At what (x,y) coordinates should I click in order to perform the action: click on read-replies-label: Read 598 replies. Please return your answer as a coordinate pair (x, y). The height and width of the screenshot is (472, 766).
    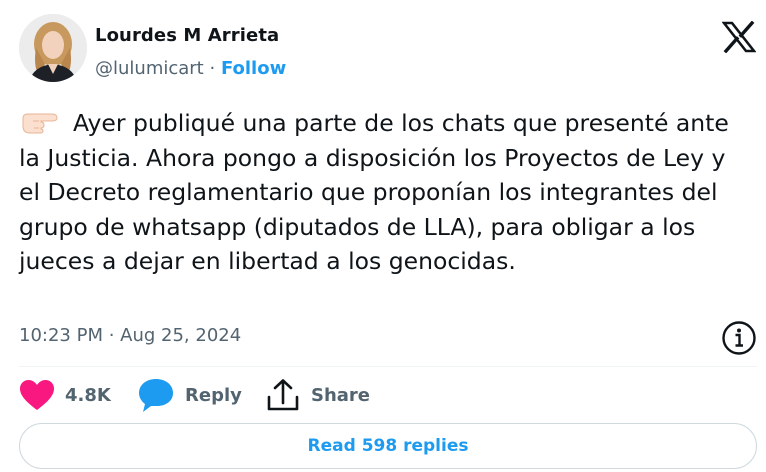
    Looking at the image, I should click on (388, 446).